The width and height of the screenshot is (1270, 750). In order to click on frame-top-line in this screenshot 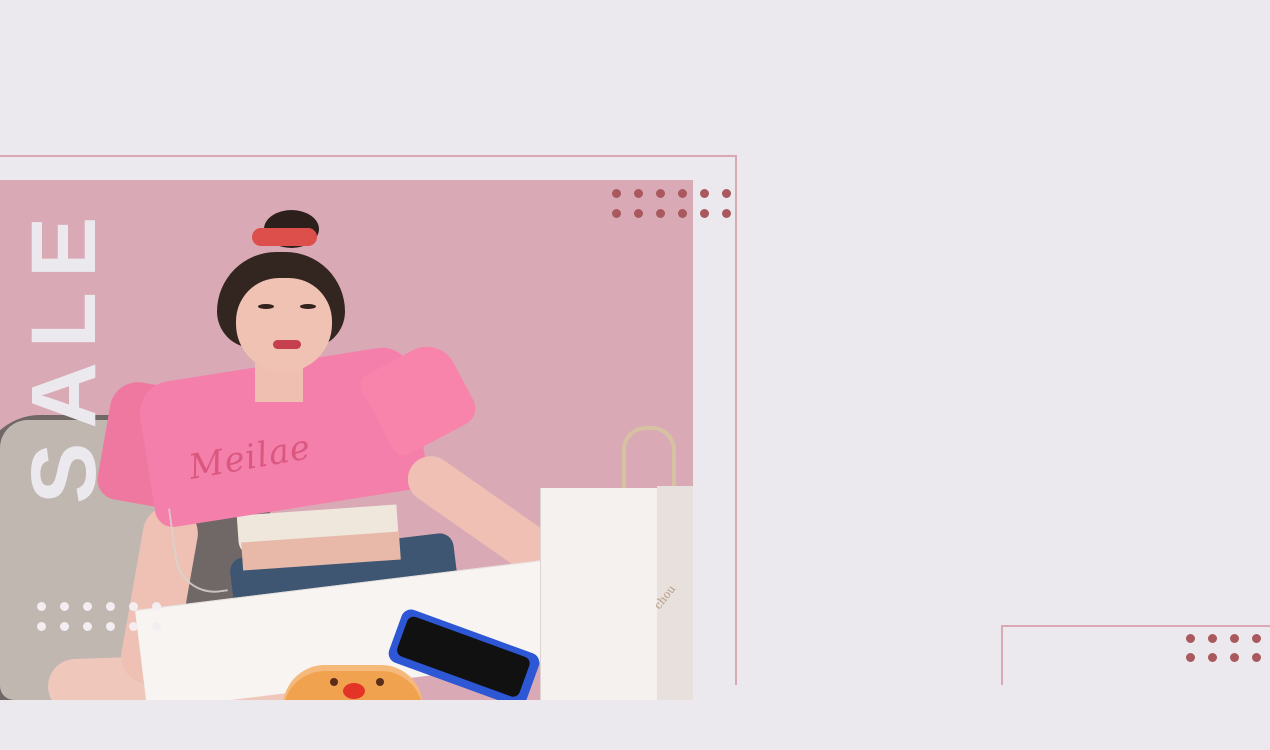, I will do `click(368, 156)`.